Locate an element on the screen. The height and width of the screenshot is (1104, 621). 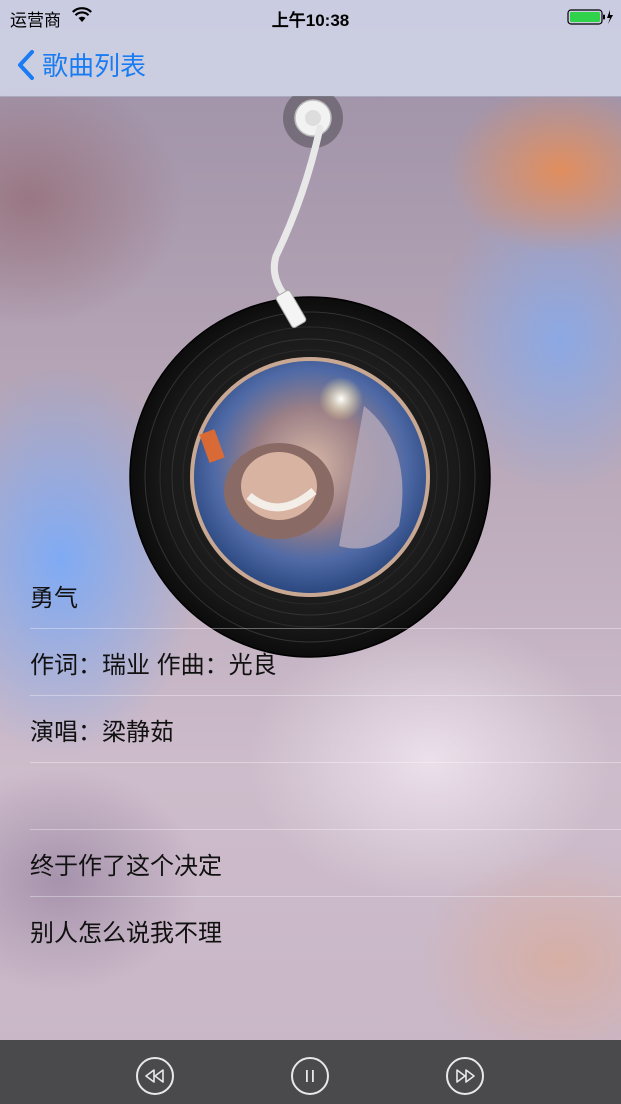
playback-toolbar is located at coordinates (310, 1072).